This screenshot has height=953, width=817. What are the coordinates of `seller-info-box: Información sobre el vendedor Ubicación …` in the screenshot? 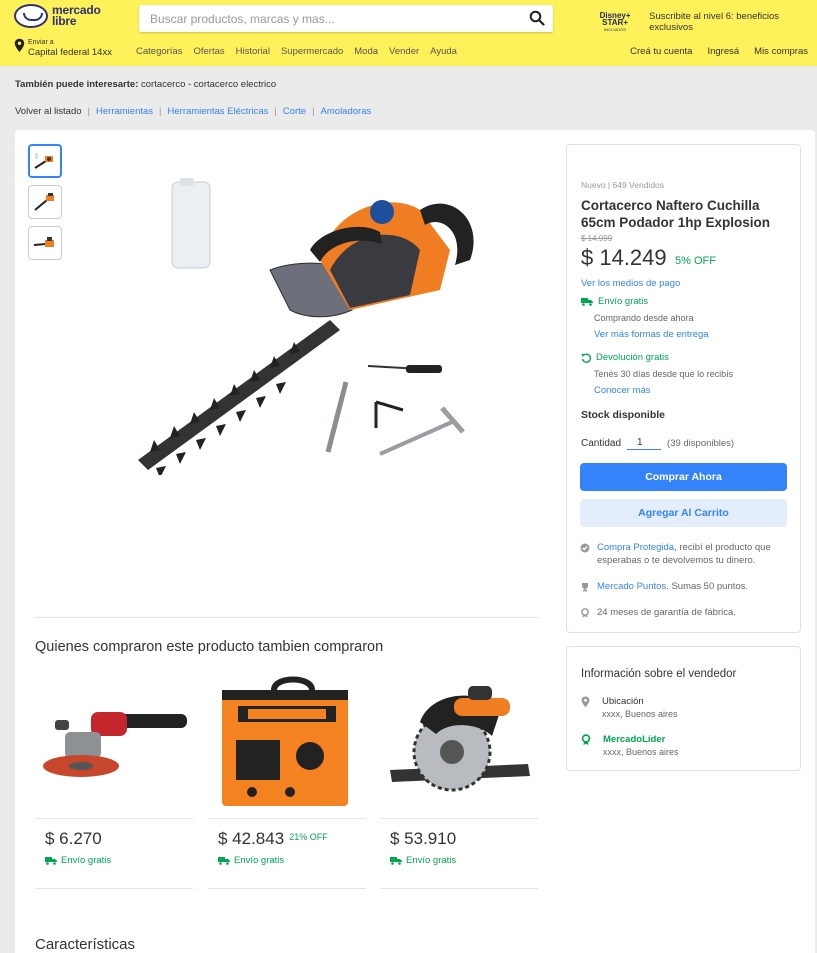 It's located at (683, 708).